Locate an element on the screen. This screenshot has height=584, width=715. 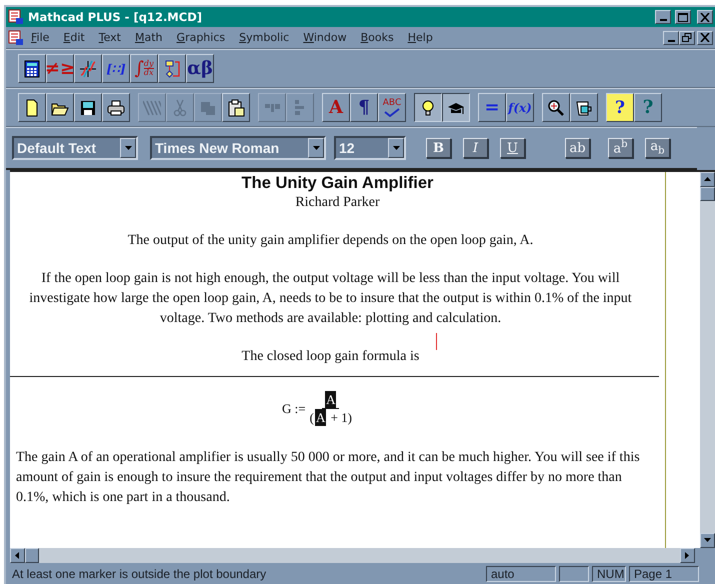
toolbar-button: [∷] is located at coordinates (116, 68).